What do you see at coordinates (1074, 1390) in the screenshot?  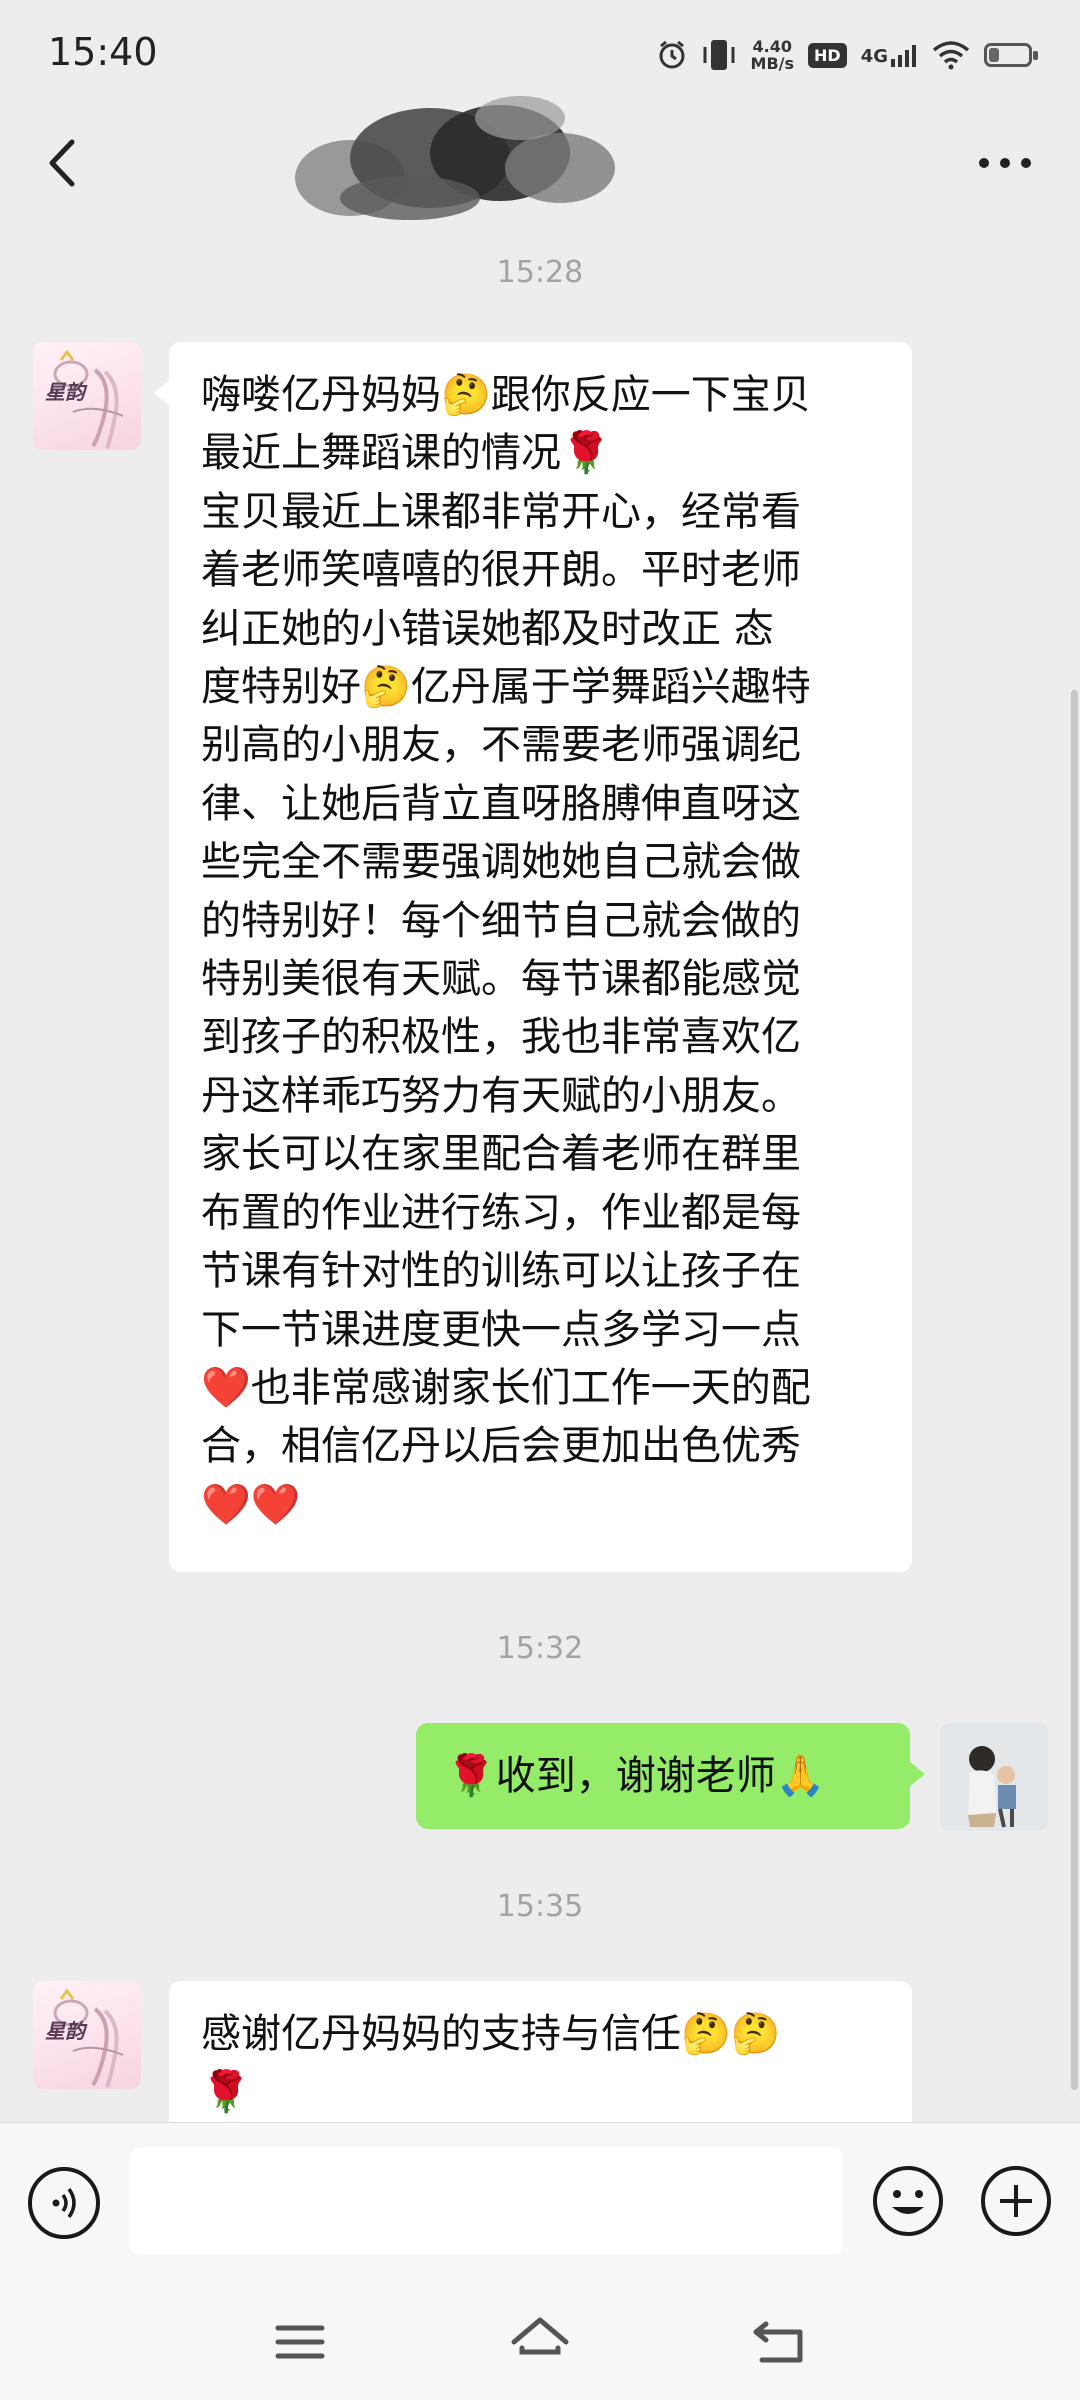 I see `scrollbar-thumb` at bounding box center [1074, 1390].